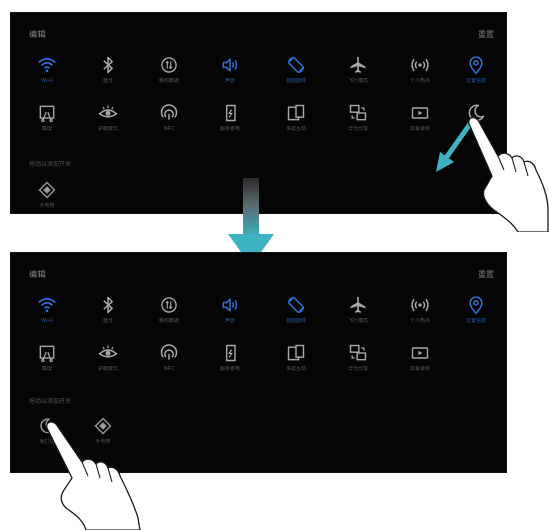 The image size is (549, 530). I want to click on switch-tile-flashlight: 手电筒, so click(47, 197).